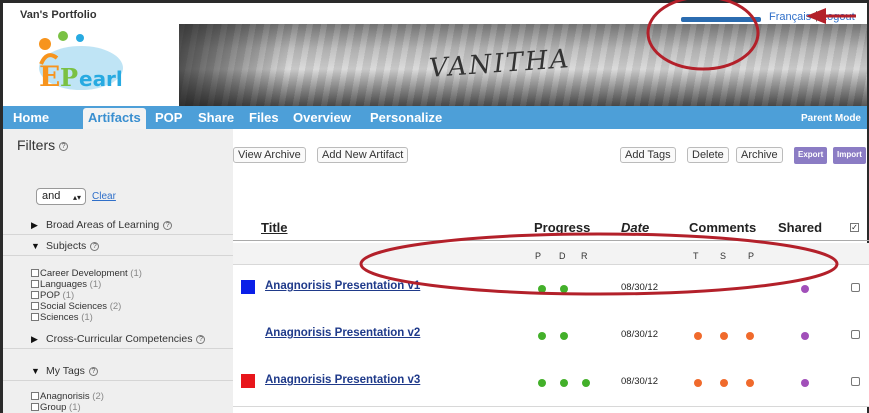 The height and width of the screenshot is (413, 869). I want to click on nav-pop: POP, so click(168, 117).